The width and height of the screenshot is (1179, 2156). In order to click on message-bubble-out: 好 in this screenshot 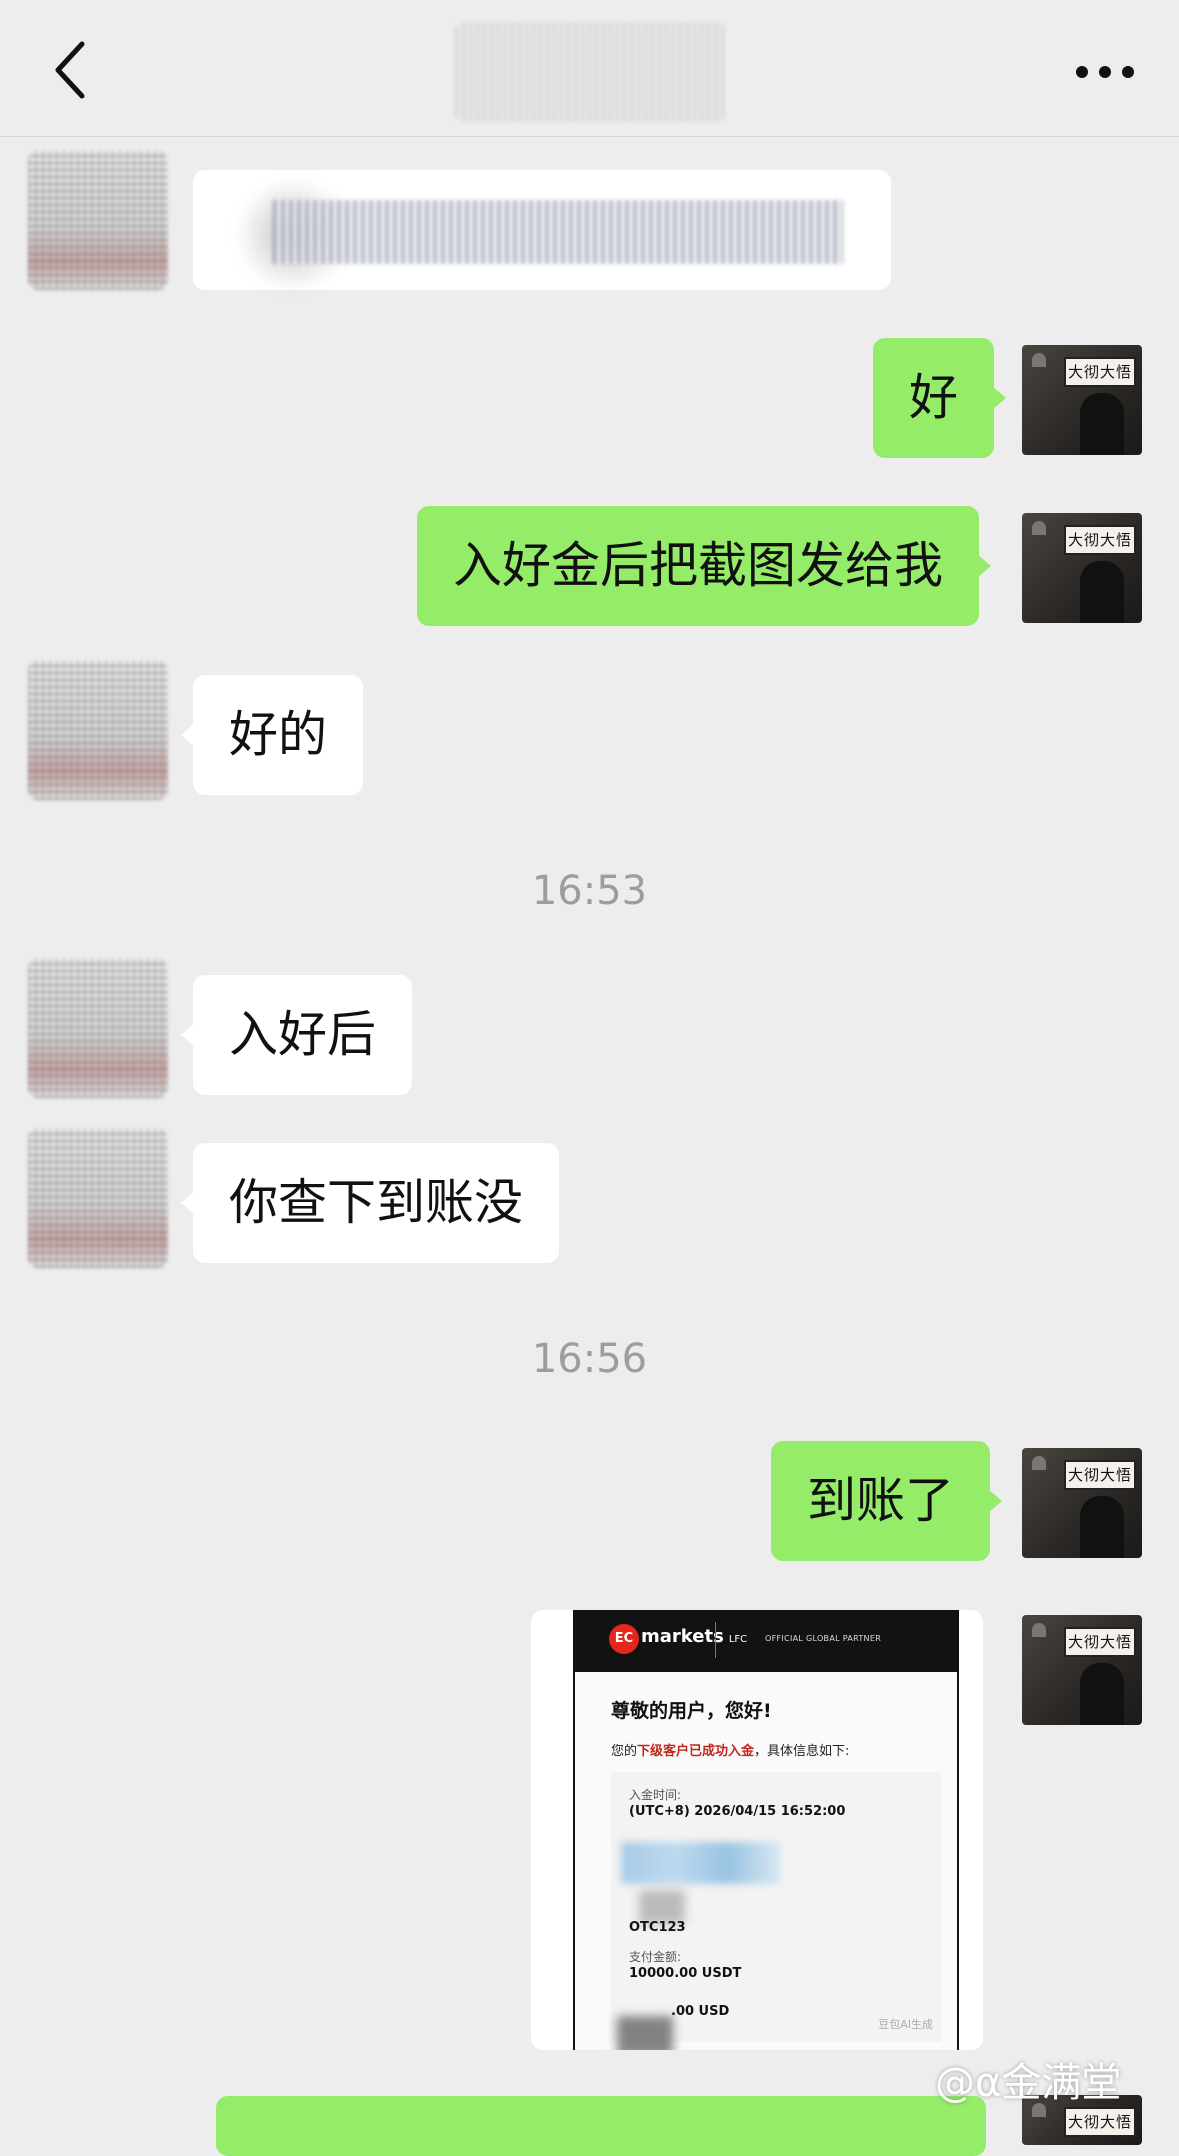, I will do `click(940, 398)`.